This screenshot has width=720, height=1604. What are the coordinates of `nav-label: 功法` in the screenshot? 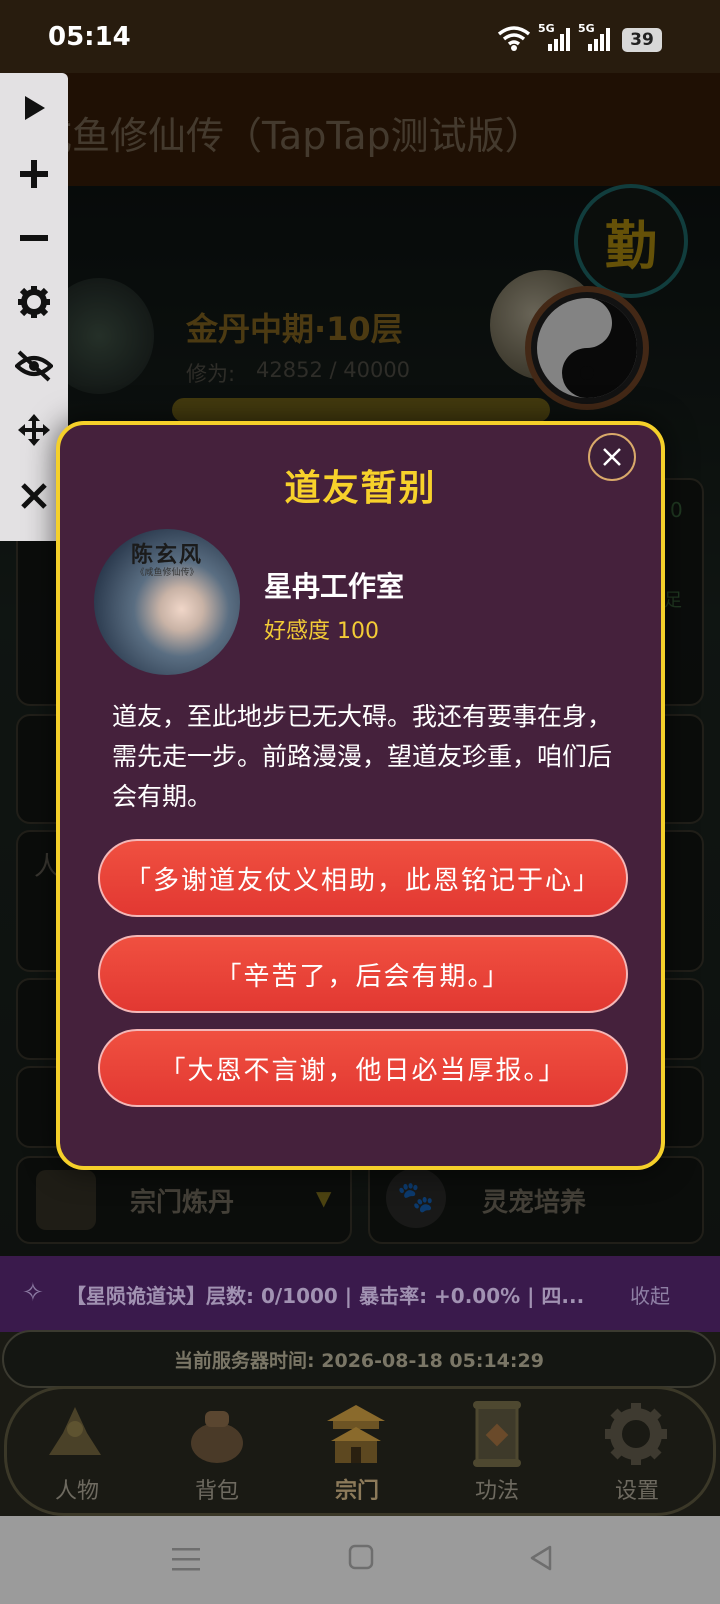 It's located at (496, 1491).